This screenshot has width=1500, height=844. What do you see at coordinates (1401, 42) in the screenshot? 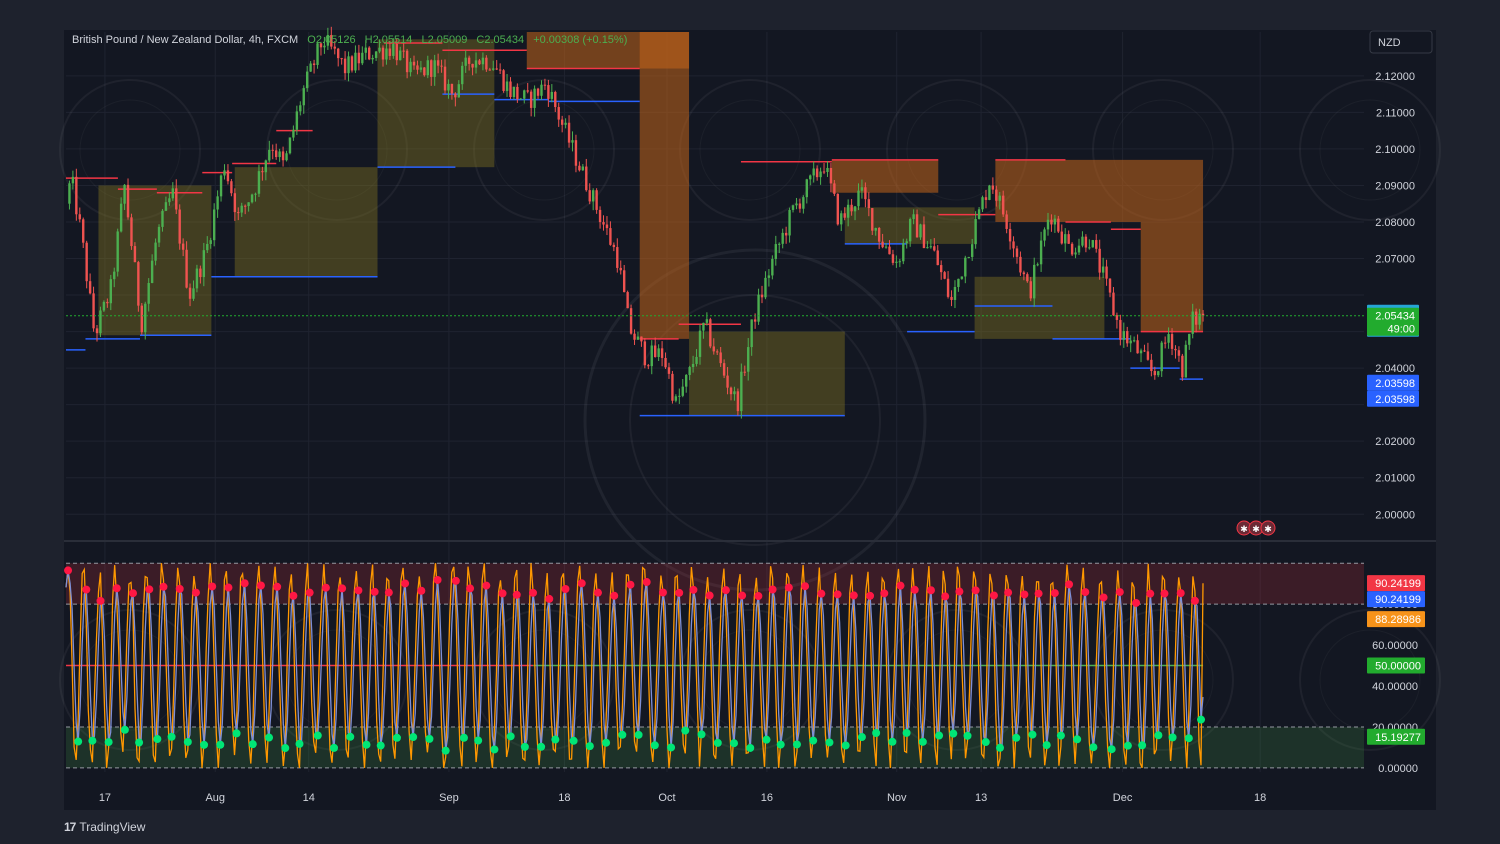
I see `currency-badge: NZD` at bounding box center [1401, 42].